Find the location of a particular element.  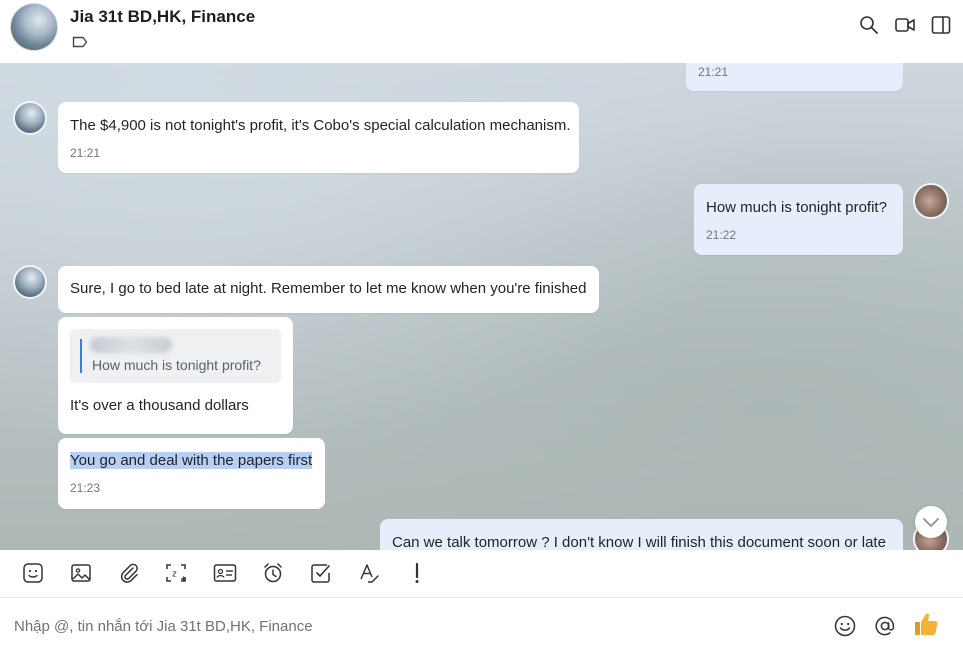

quoted-sender-name is located at coordinates (131, 345).